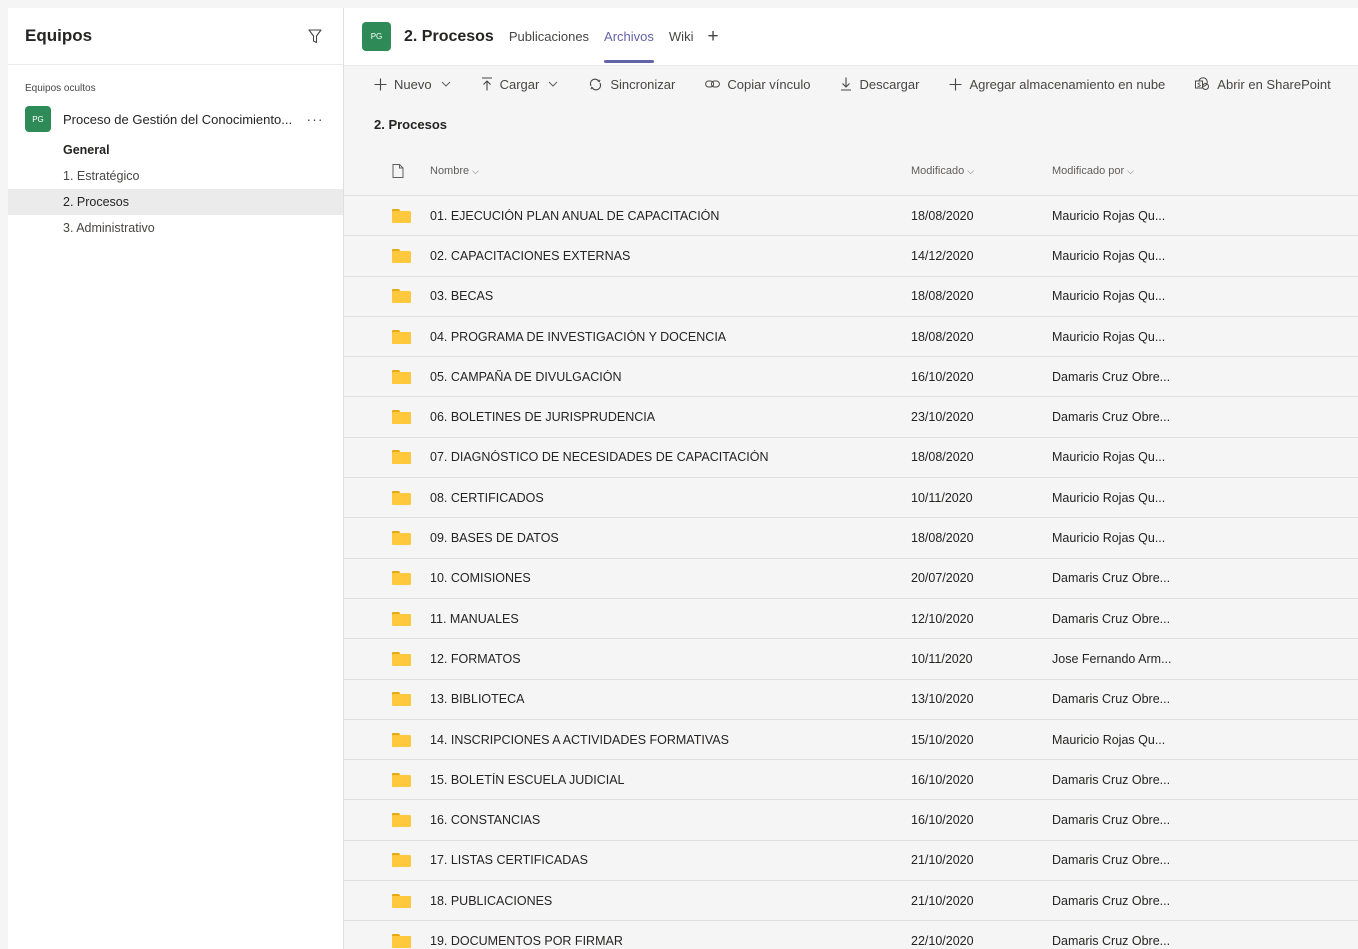 The image size is (1358, 949). What do you see at coordinates (1152, 171) in the screenshot?
I see `header-modified-by: Modificado por ⌵` at bounding box center [1152, 171].